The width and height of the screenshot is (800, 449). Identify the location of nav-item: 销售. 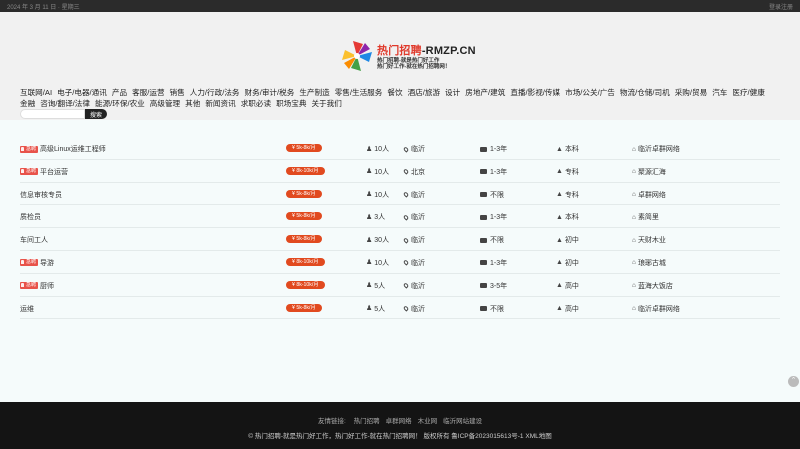
(177, 93).